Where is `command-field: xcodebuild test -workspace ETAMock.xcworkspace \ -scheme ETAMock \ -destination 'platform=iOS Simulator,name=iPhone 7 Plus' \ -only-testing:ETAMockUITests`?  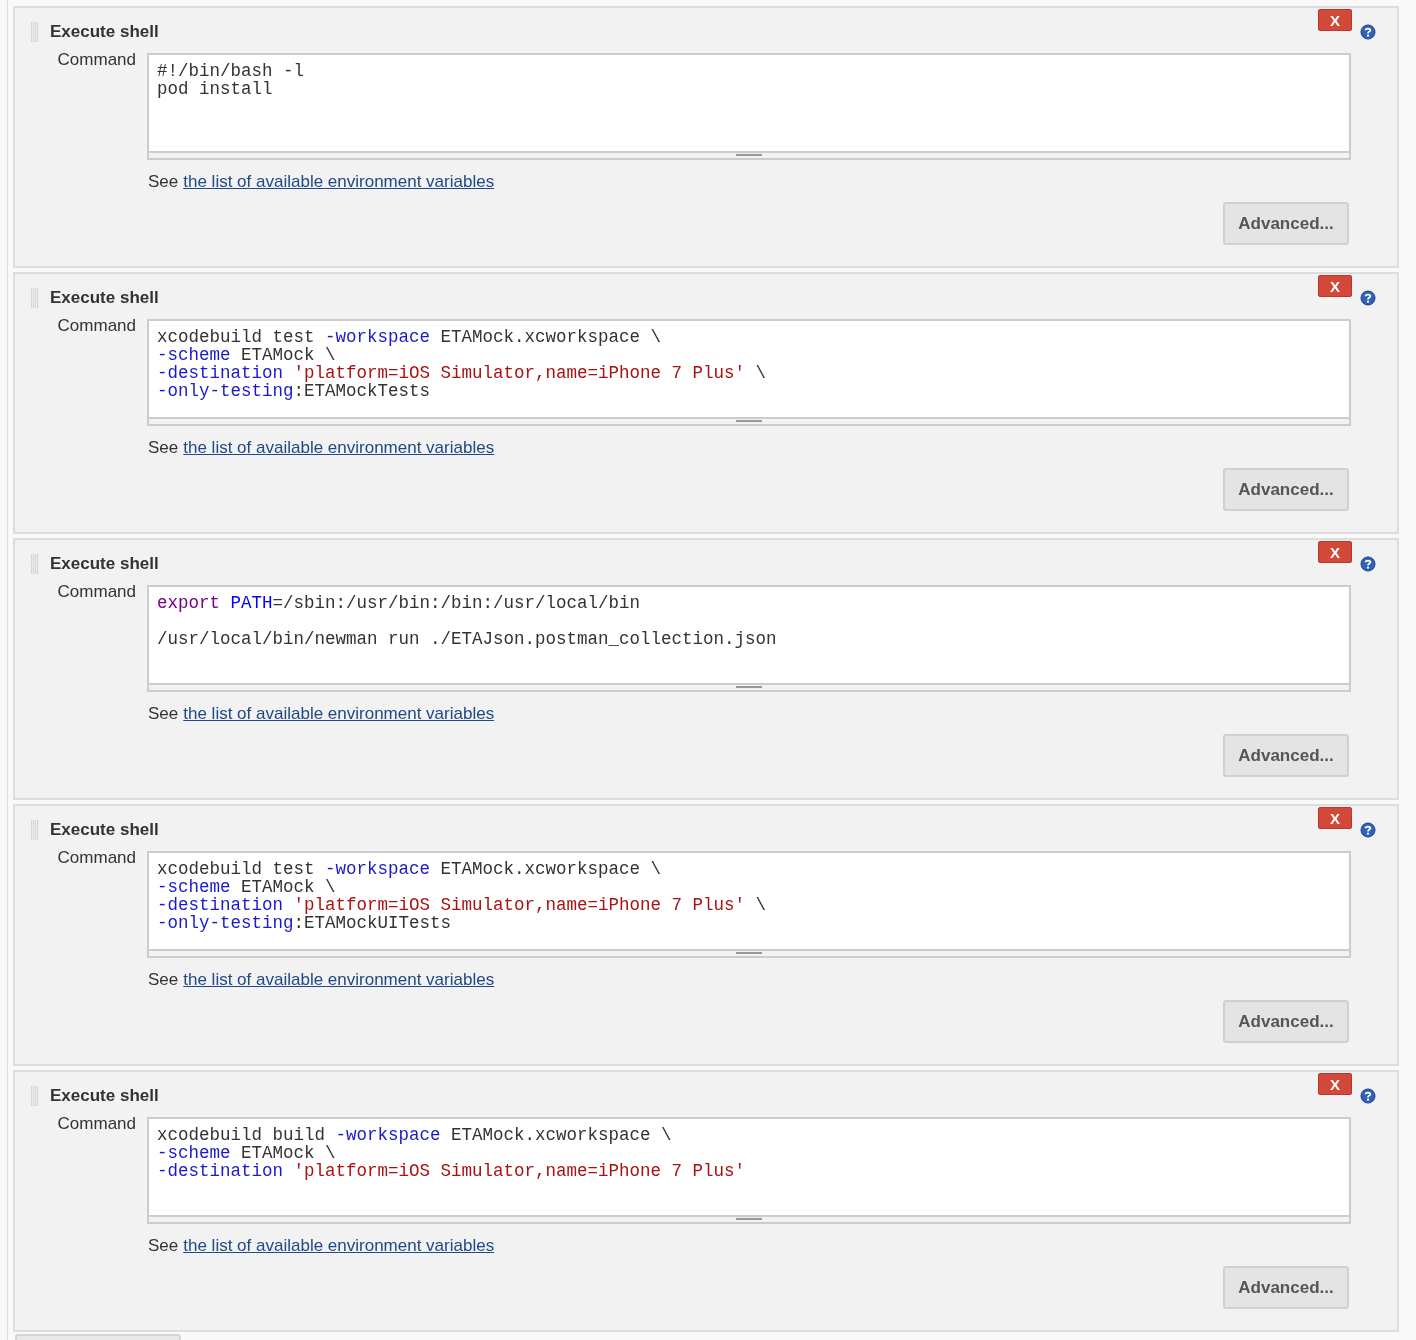 command-field: xcodebuild test -workspace ETAMock.xcworkspace \ -scheme ETAMock \ -destination 'platform=iOS Simulator,name=iPhone 7 Plus' \ -only-testing:ETAMockUITests is located at coordinates (749, 904).